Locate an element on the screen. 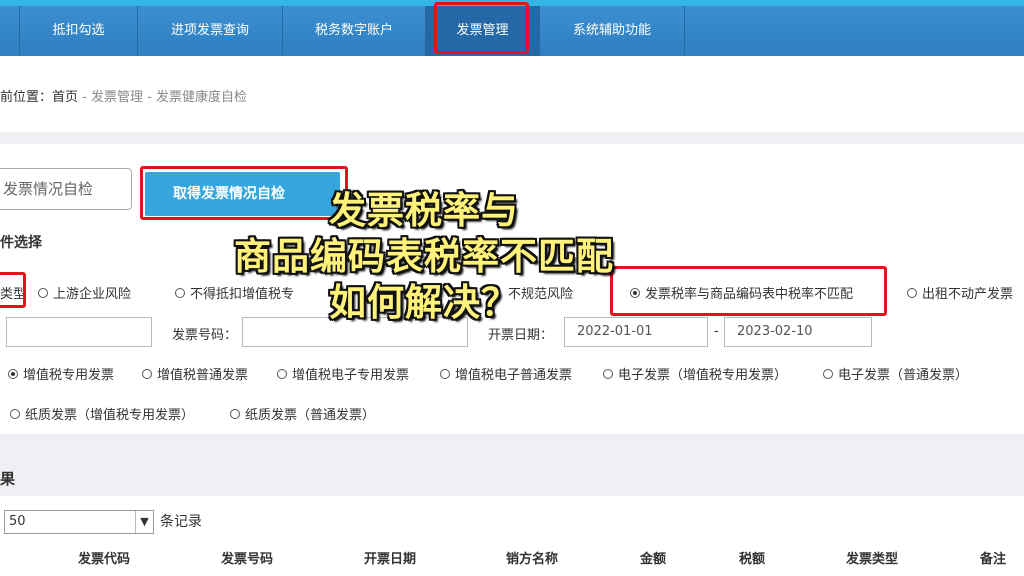  date-to-input: 2023-02-10 is located at coordinates (798, 332).